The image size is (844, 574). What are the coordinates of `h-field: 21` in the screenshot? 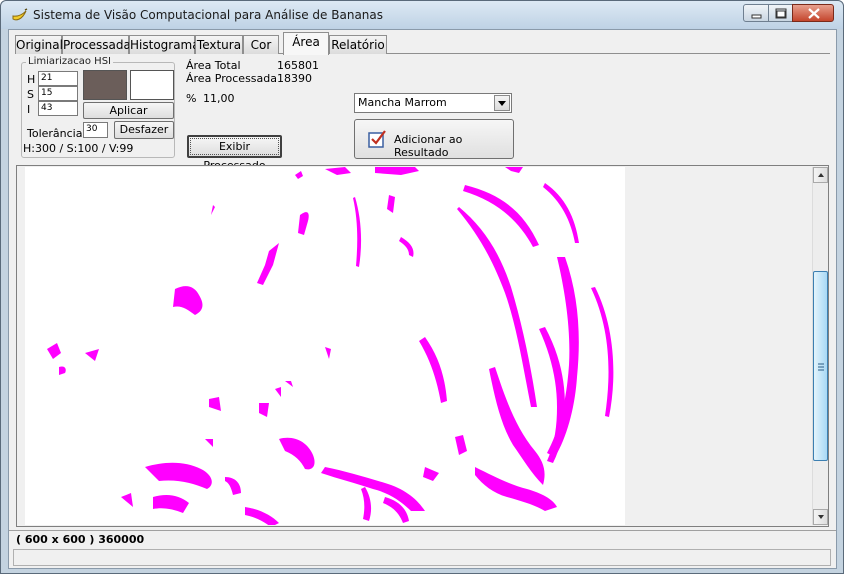 It's located at (58, 78).